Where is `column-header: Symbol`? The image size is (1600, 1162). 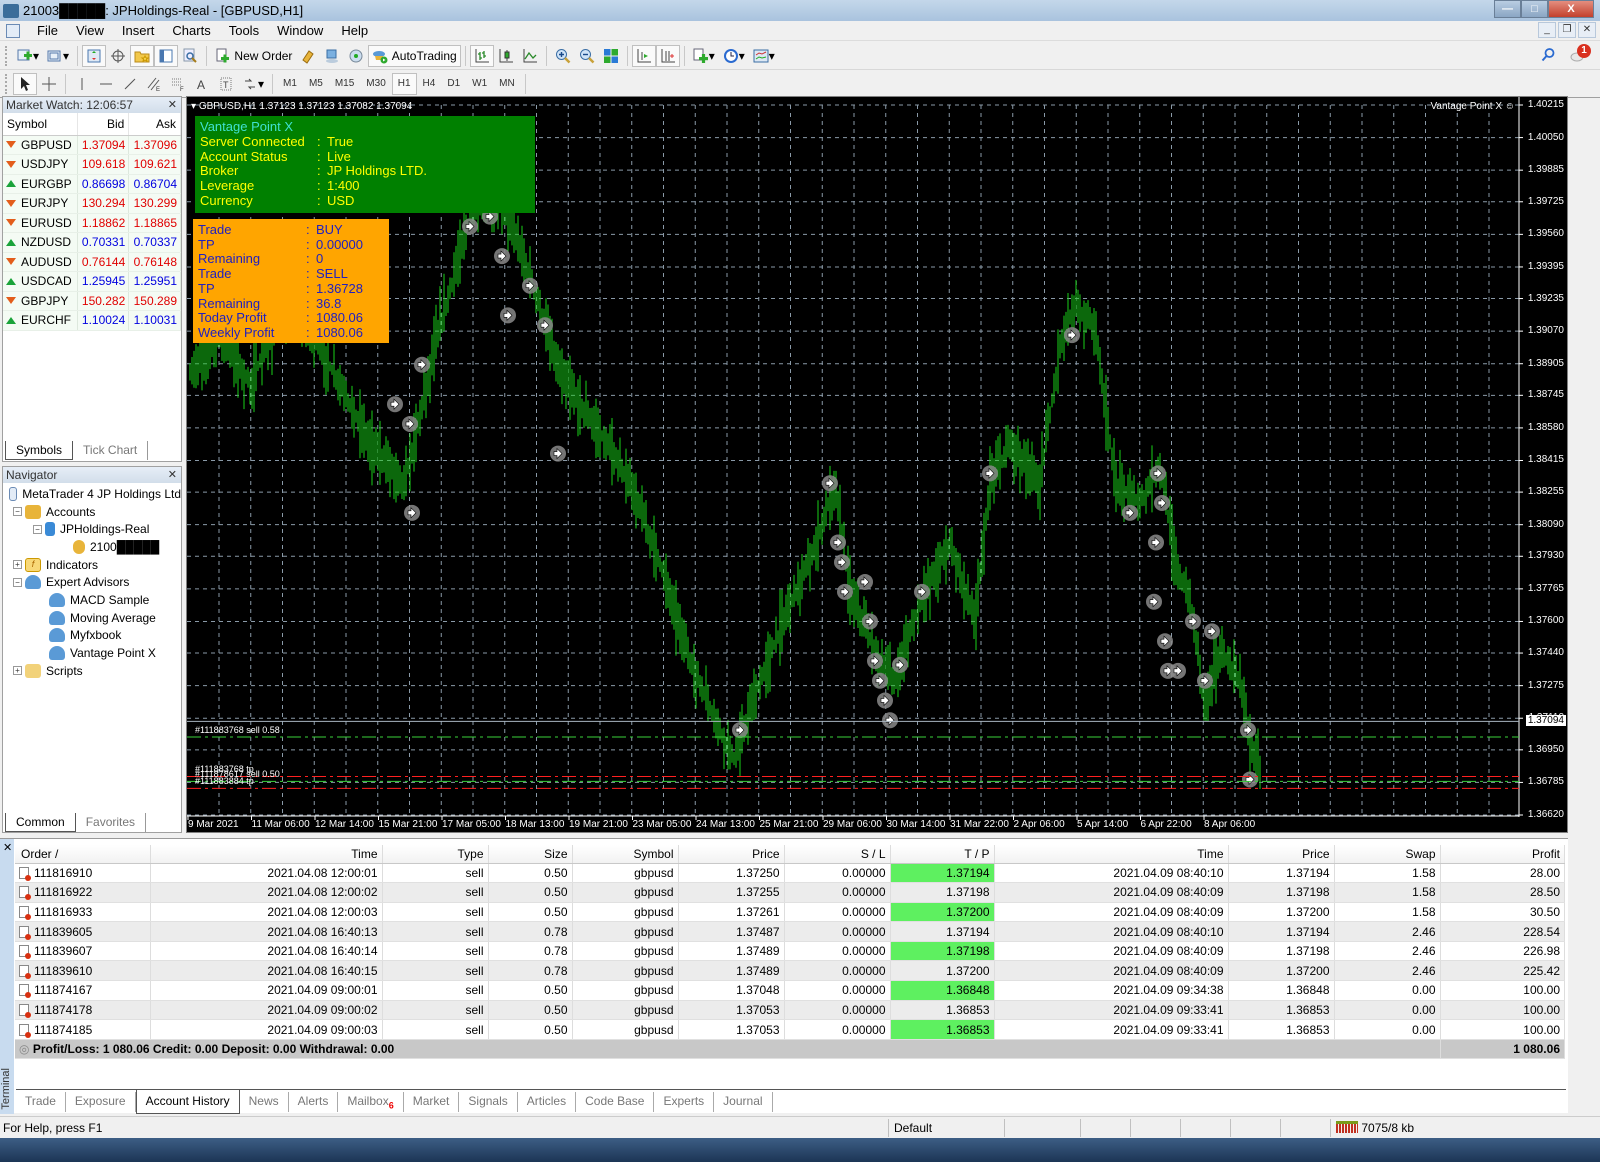
column-header: Symbol is located at coordinates (625, 854).